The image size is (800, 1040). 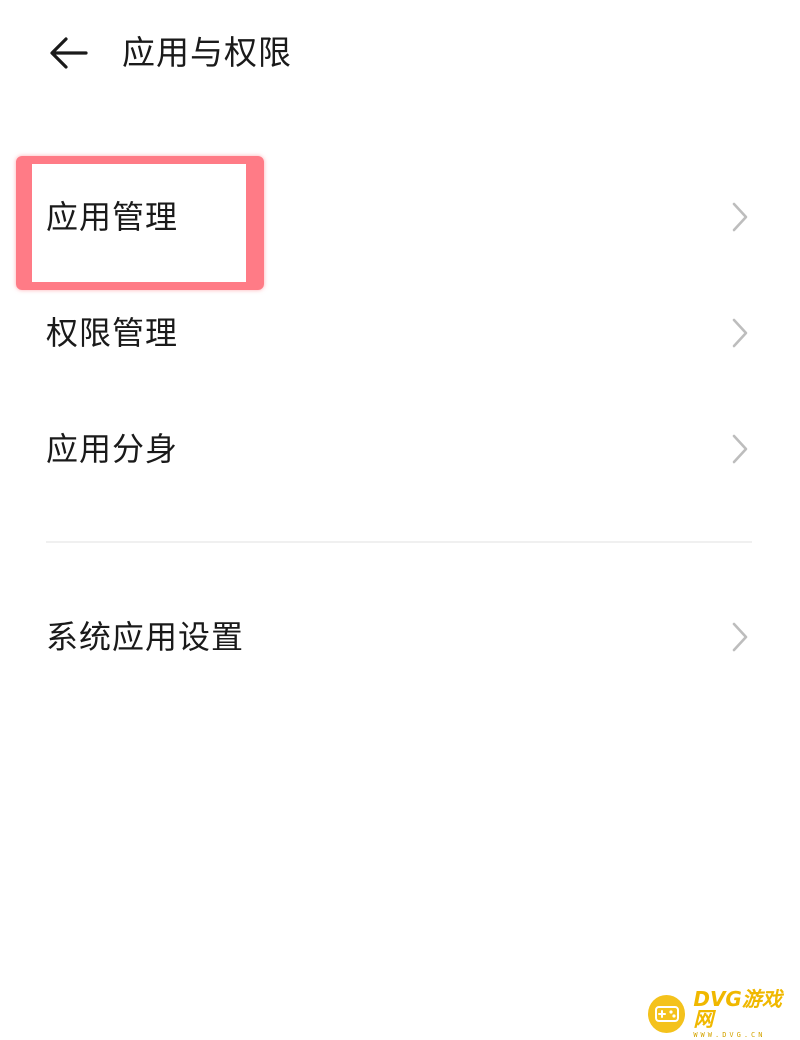 What do you see at coordinates (145, 637) in the screenshot?
I see `menu-item-label: 系统应用设置` at bounding box center [145, 637].